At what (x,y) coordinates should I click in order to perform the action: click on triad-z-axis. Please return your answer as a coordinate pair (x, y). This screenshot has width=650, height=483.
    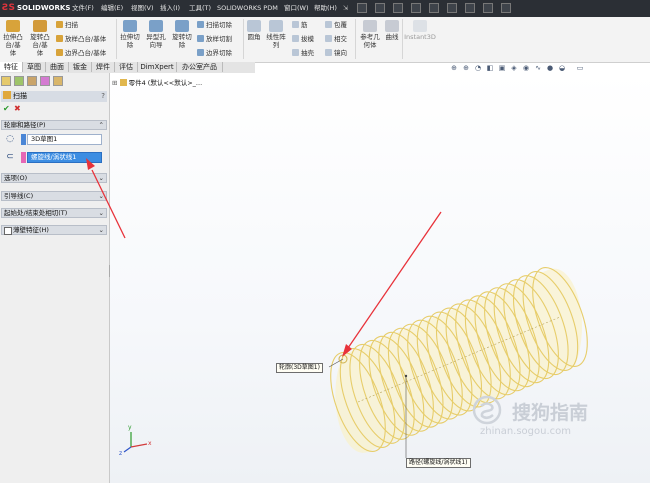
    Looking at the image, I should click on (127, 449).